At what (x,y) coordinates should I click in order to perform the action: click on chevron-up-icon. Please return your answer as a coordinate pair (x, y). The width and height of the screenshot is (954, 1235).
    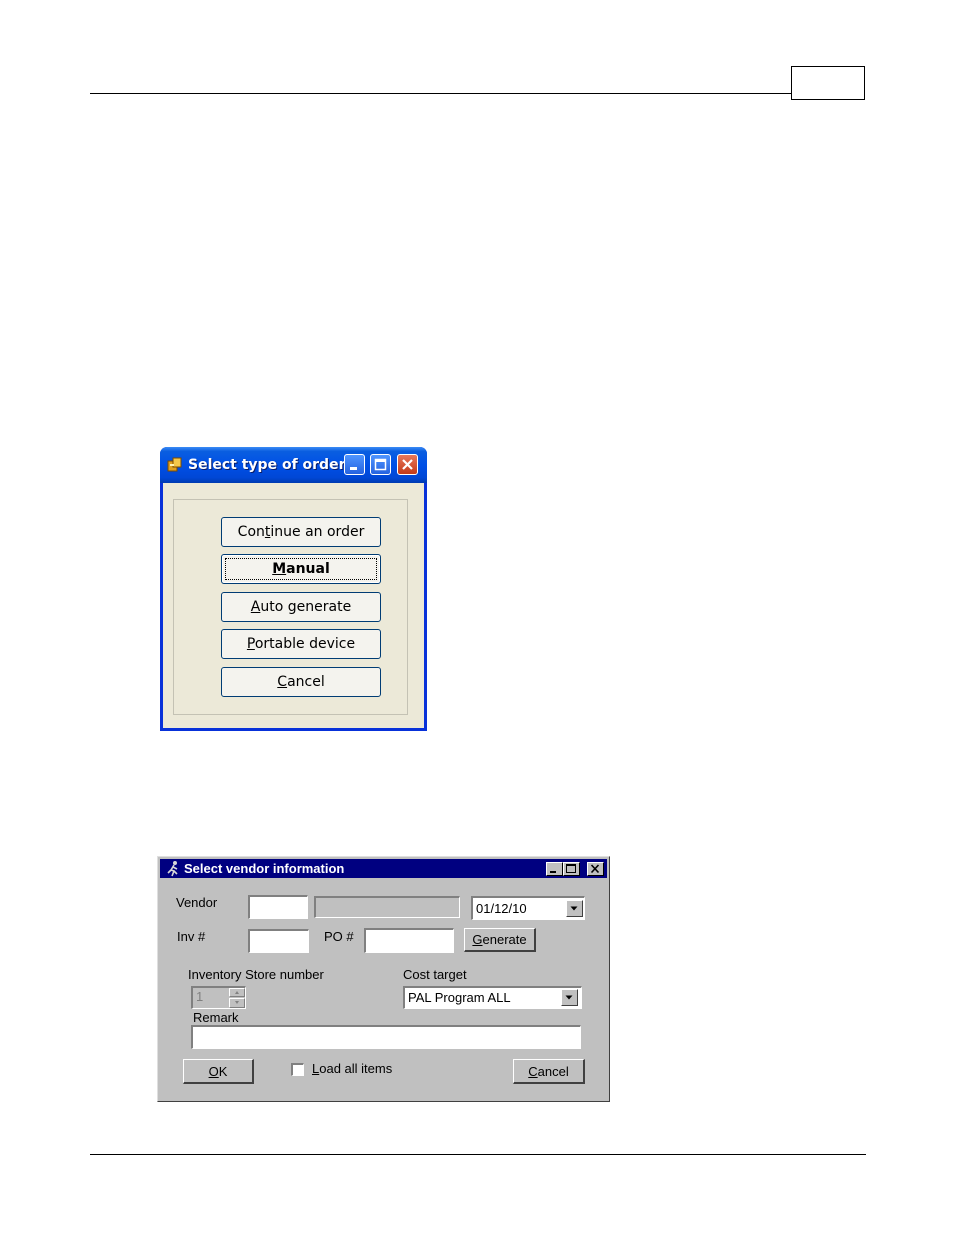
    Looking at the image, I should click on (237, 992).